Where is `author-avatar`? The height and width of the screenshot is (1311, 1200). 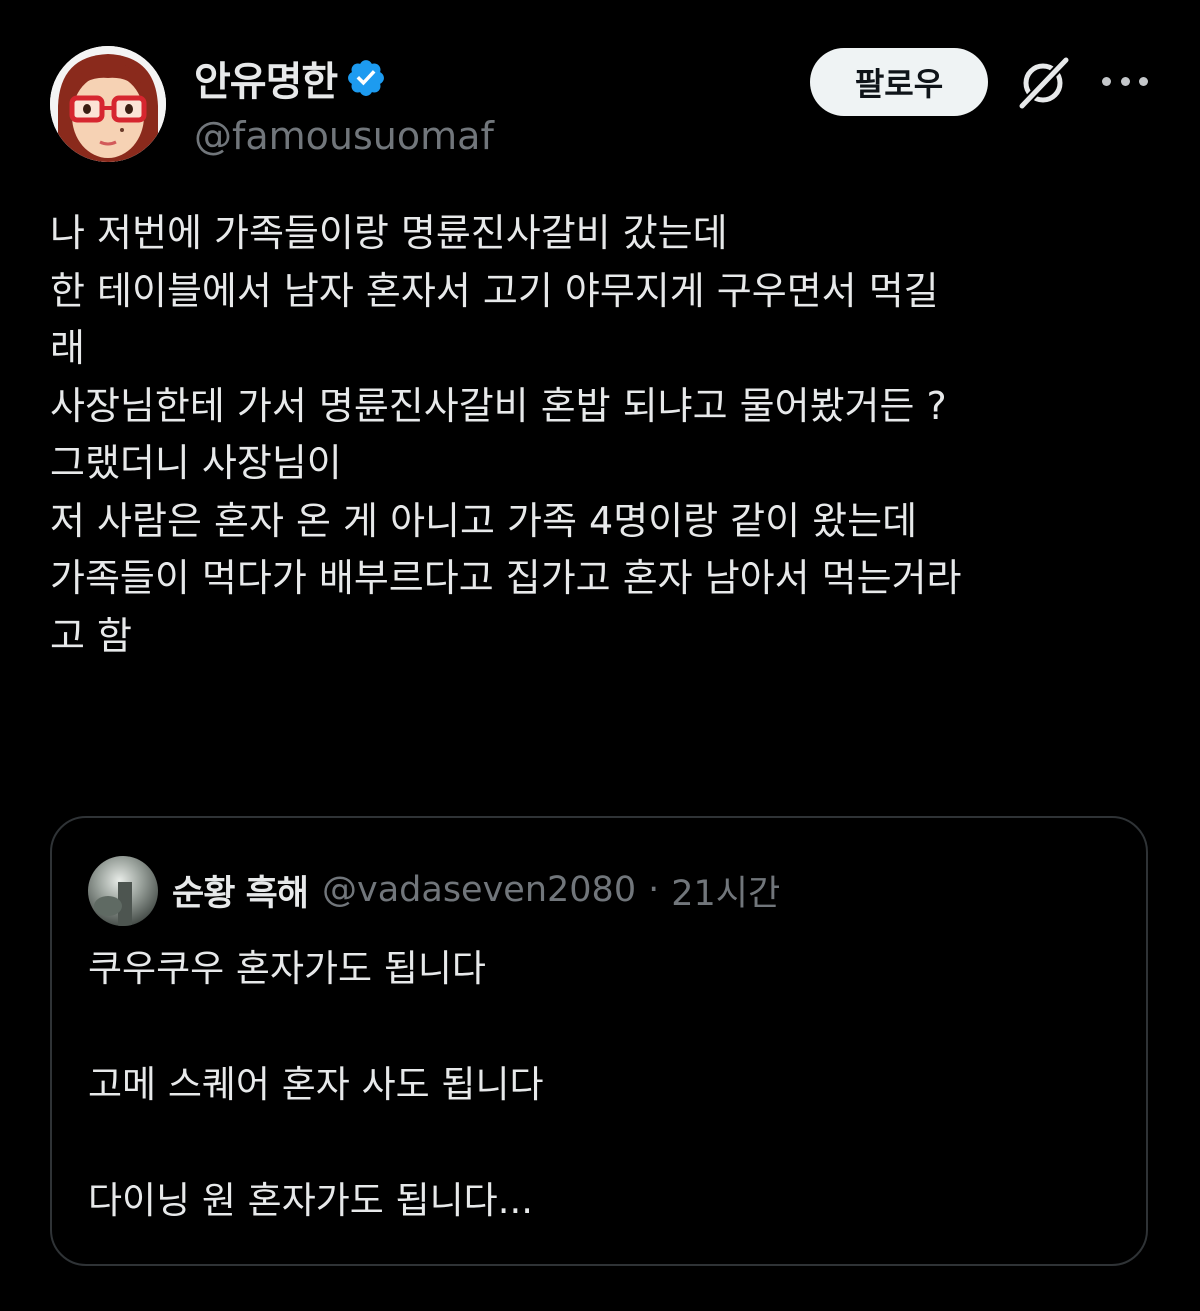 author-avatar is located at coordinates (108, 104).